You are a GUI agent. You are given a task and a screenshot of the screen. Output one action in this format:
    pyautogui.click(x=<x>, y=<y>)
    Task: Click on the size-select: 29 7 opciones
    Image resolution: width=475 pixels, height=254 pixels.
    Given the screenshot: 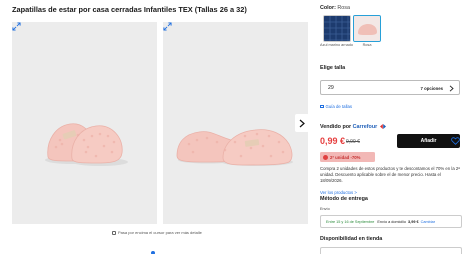 What is the action you would take?
    pyautogui.click(x=390, y=87)
    